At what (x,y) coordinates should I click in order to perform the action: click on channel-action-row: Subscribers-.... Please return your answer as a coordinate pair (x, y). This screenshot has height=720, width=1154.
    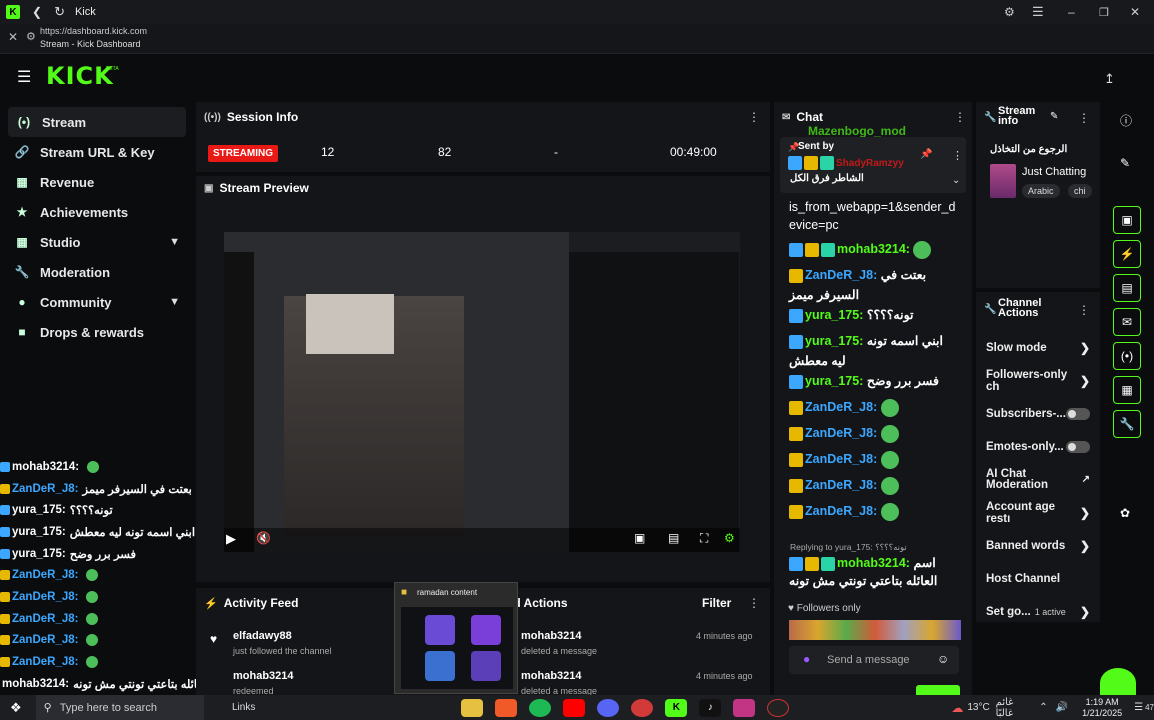
    Looking at the image, I should click on (1038, 413).